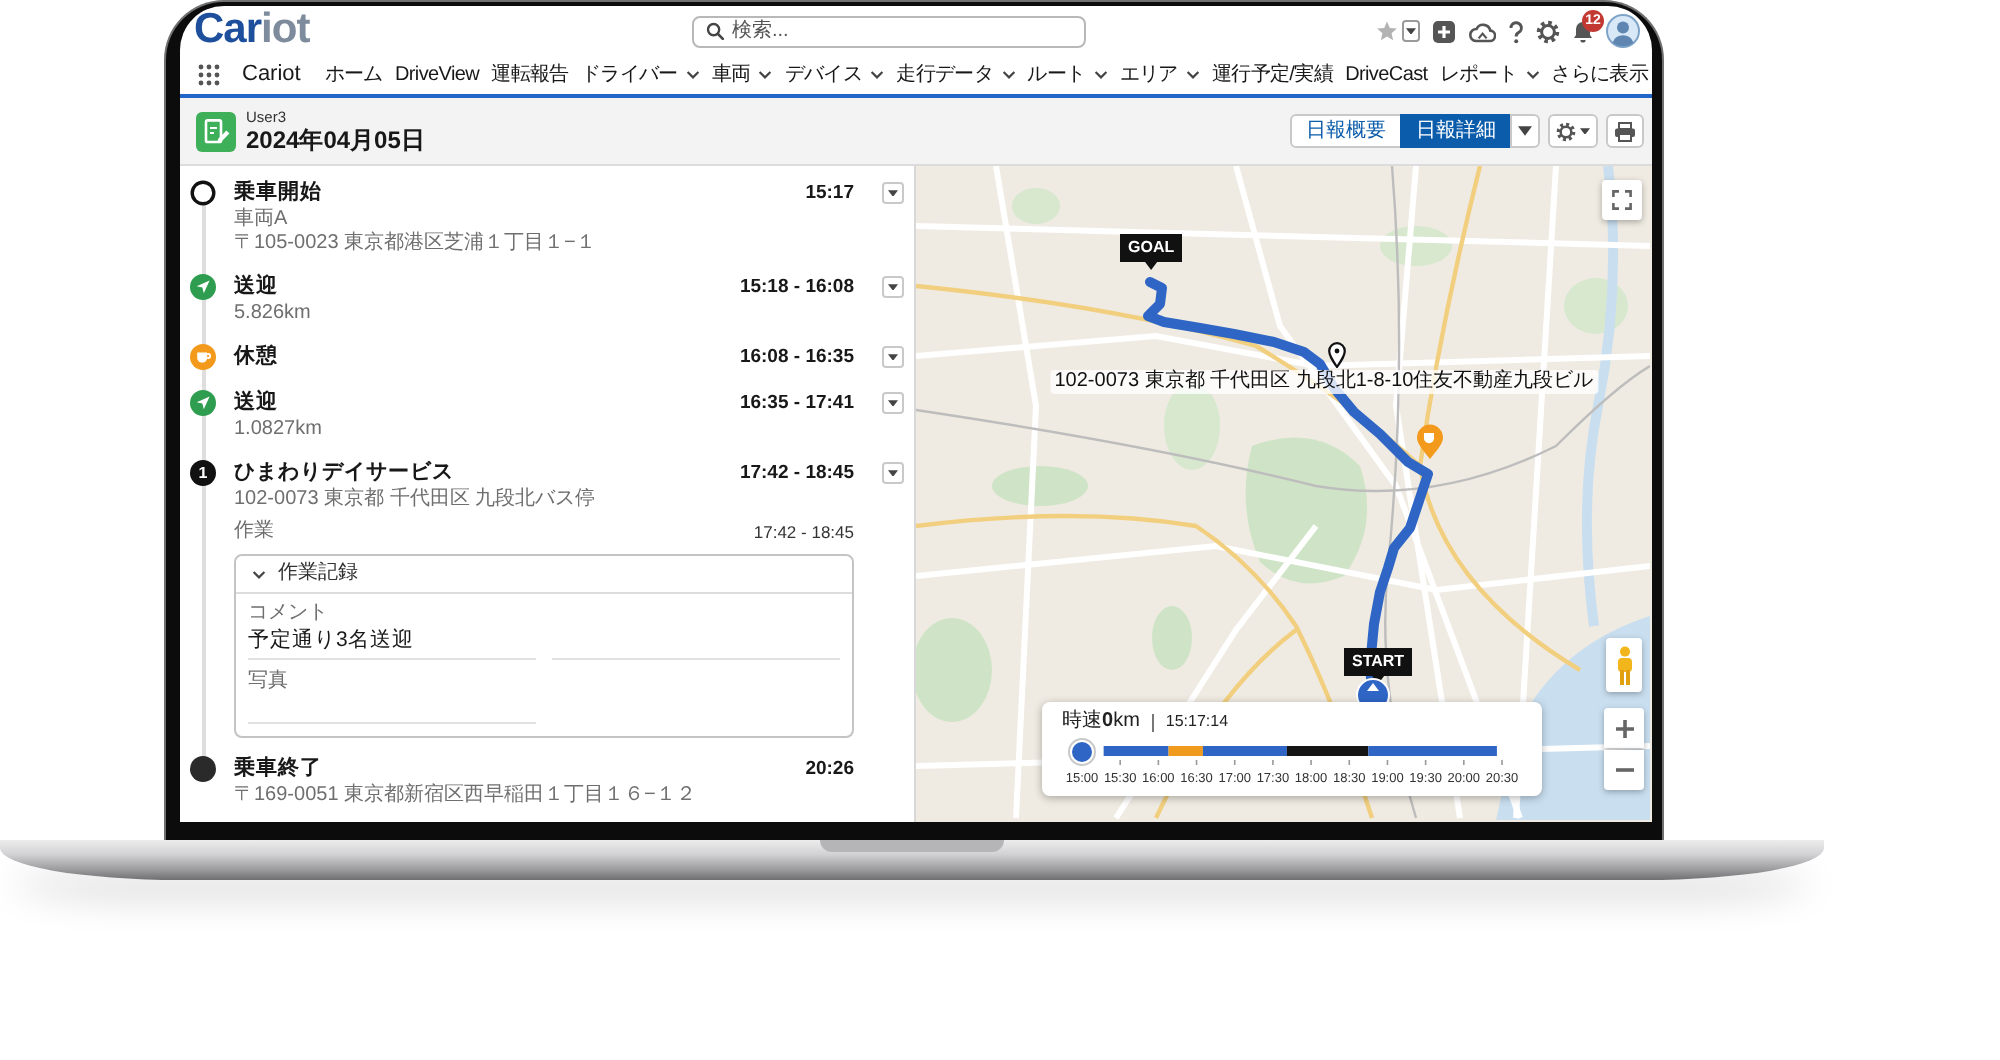 The image size is (2000, 1060). Describe the element at coordinates (416, 500) in the screenshot. I see `event-detail: 102-0073 東京都 千代田区 九段北バス停` at that location.